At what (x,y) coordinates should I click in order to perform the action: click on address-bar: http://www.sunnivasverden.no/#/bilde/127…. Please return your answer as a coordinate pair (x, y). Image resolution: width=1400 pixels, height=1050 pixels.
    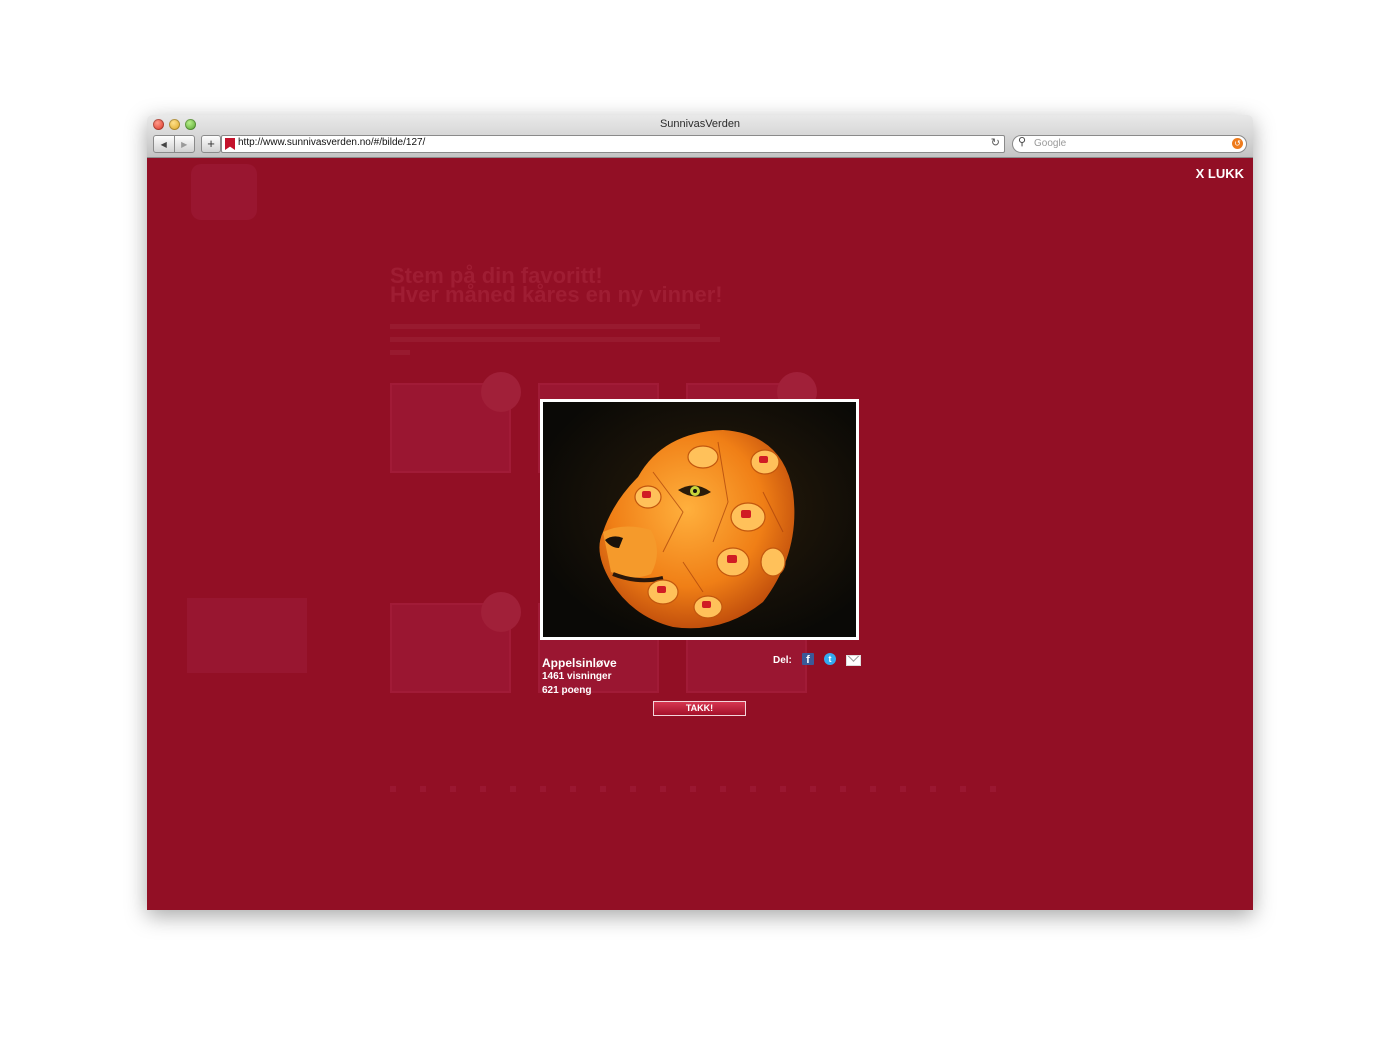
    Looking at the image, I should click on (613, 144).